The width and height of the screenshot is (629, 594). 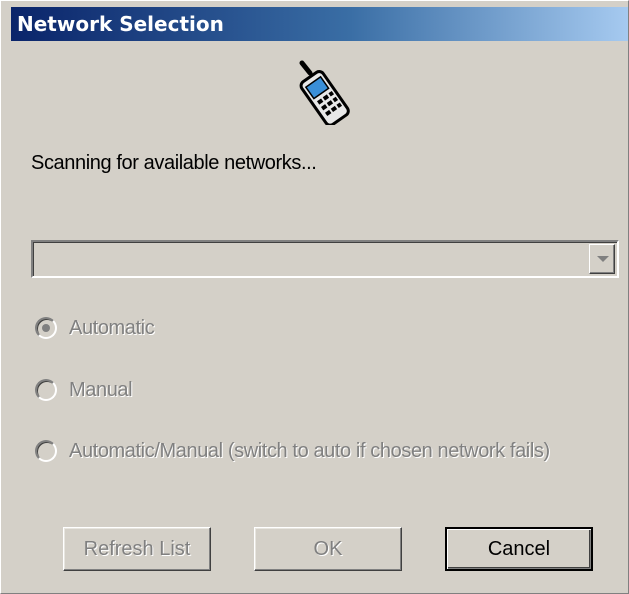 What do you see at coordinates (101, 389) in the screenshot?
I see `radio-manual-label: Manual` at bounding box center [101, 389].